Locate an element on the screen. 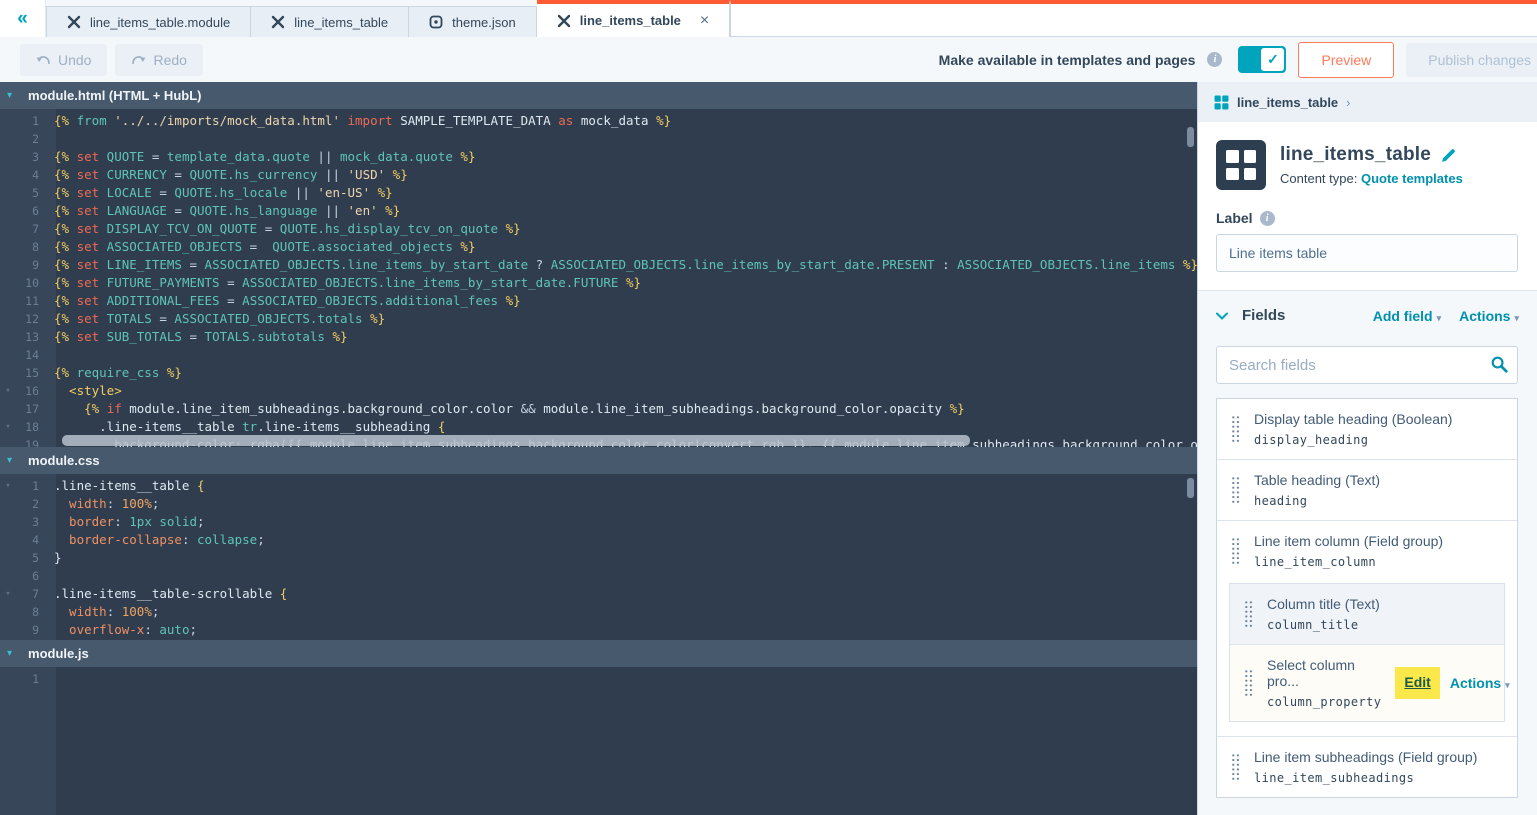 This screenshot has width=1537, height=815. search-icon is located at coordinates (1499, 364).